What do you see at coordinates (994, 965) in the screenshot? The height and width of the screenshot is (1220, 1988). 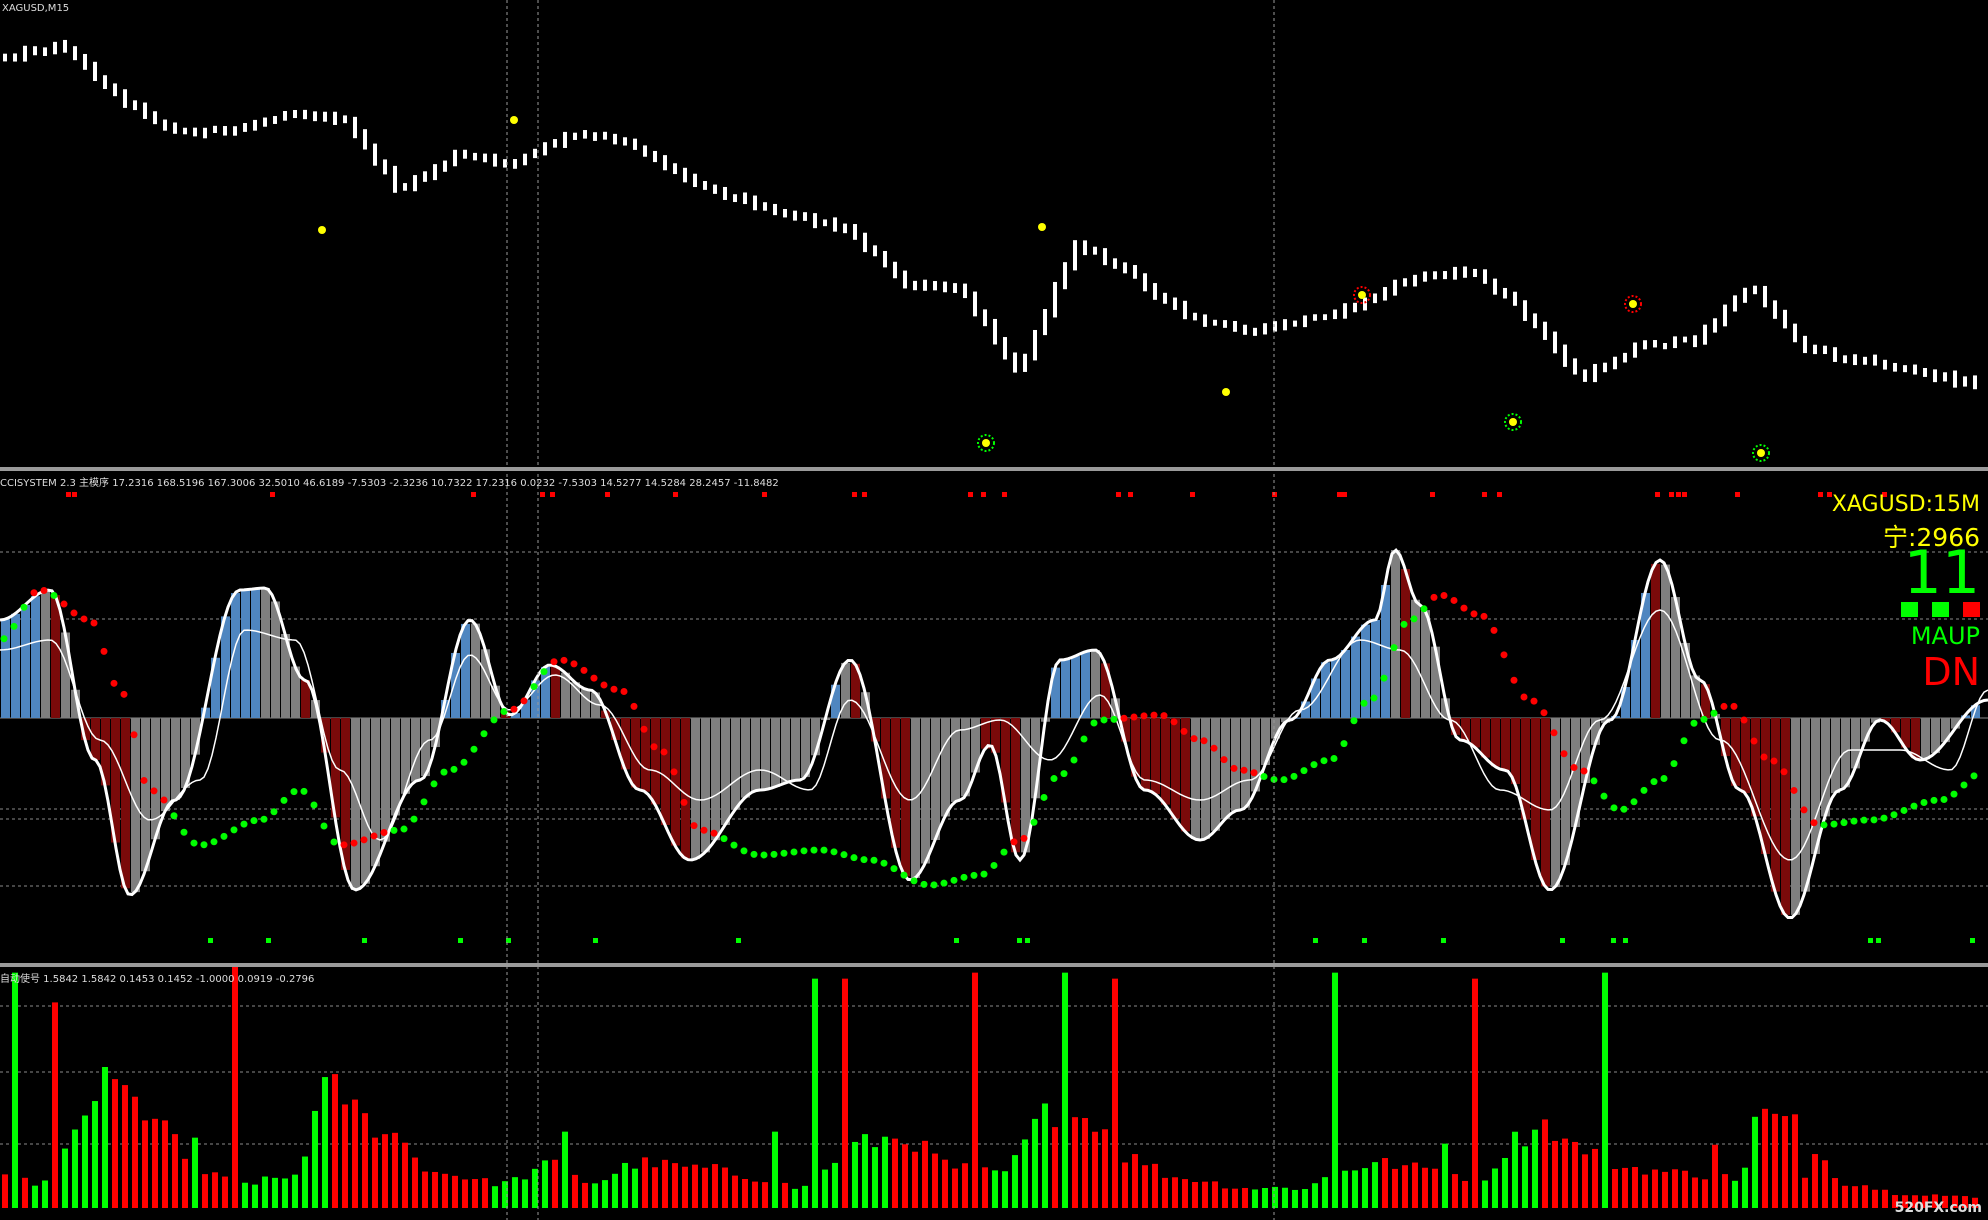 I see `panel-separator` at bounding box center [994, 965].